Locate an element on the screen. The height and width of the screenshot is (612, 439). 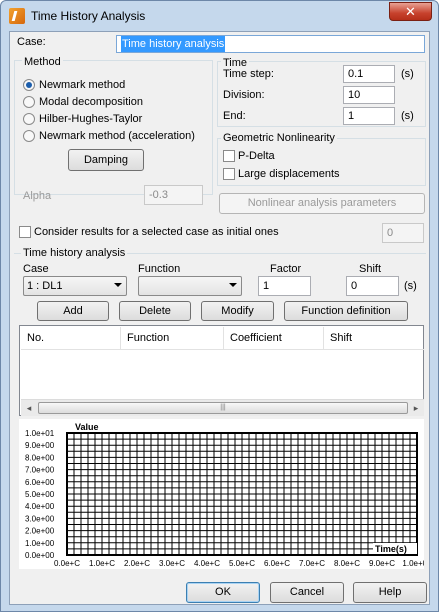
tha-shift-label: Shift is located at coordinates (370, 269).